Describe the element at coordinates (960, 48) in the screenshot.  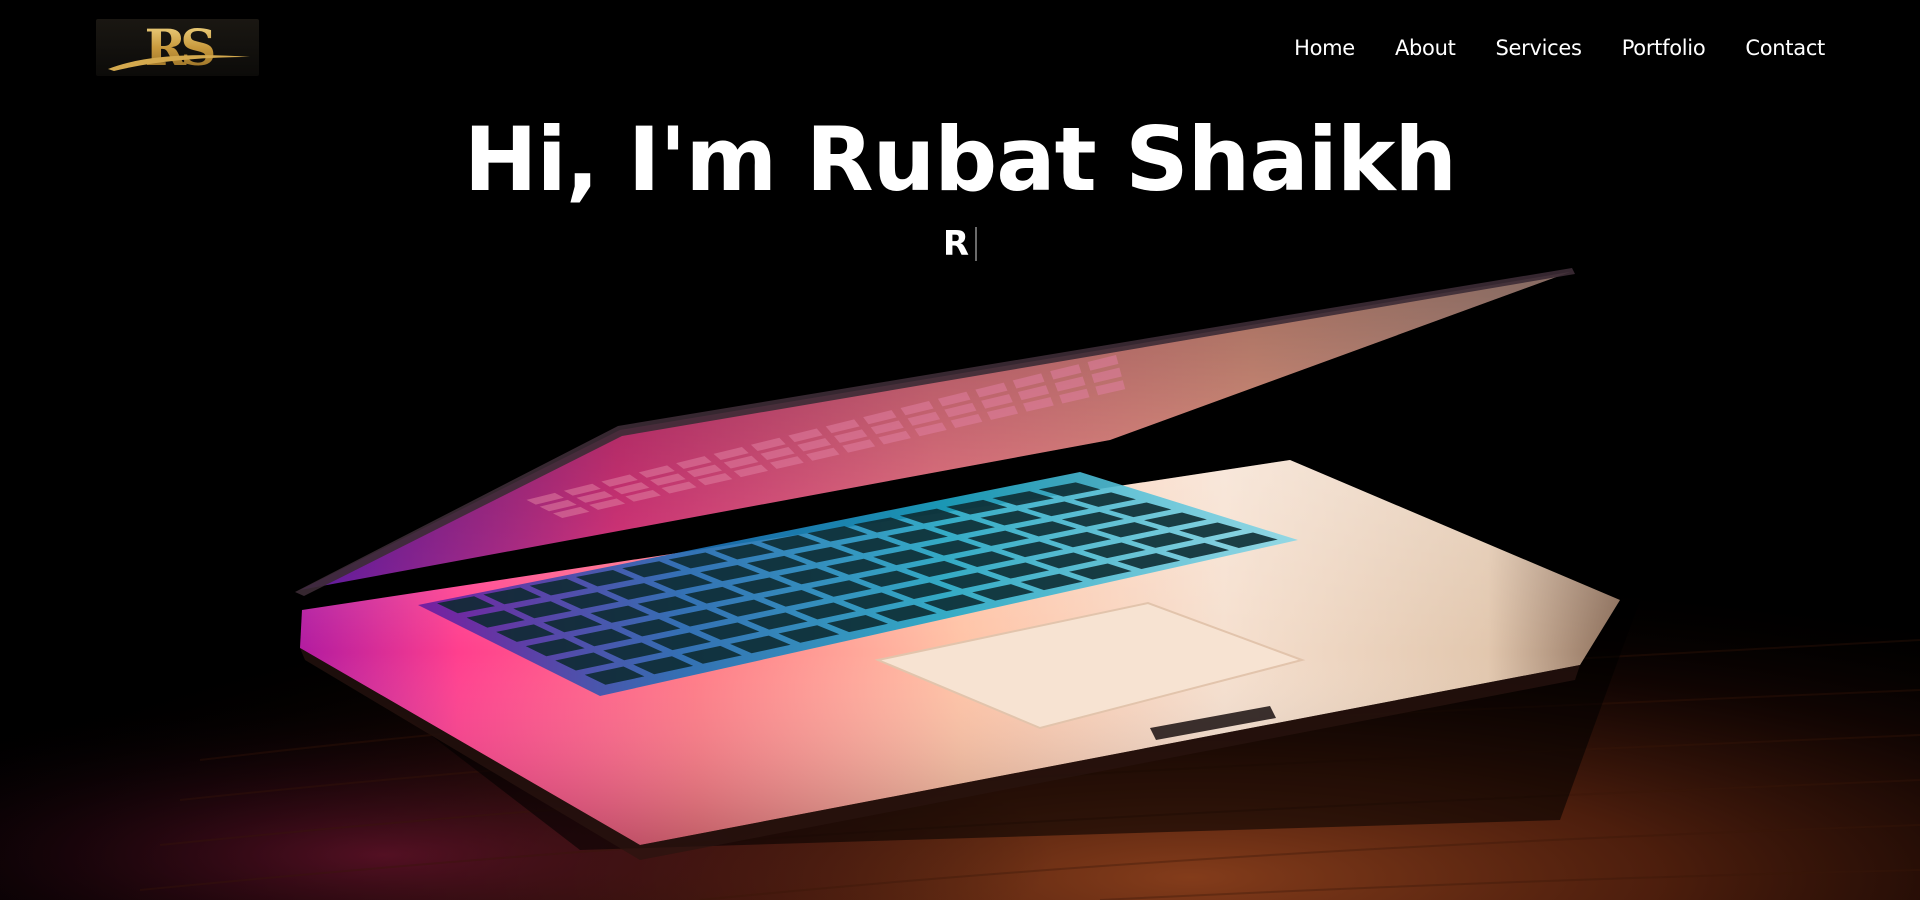
I see `top-navbar: RS Home About Services Portfolio Contact` at that location.